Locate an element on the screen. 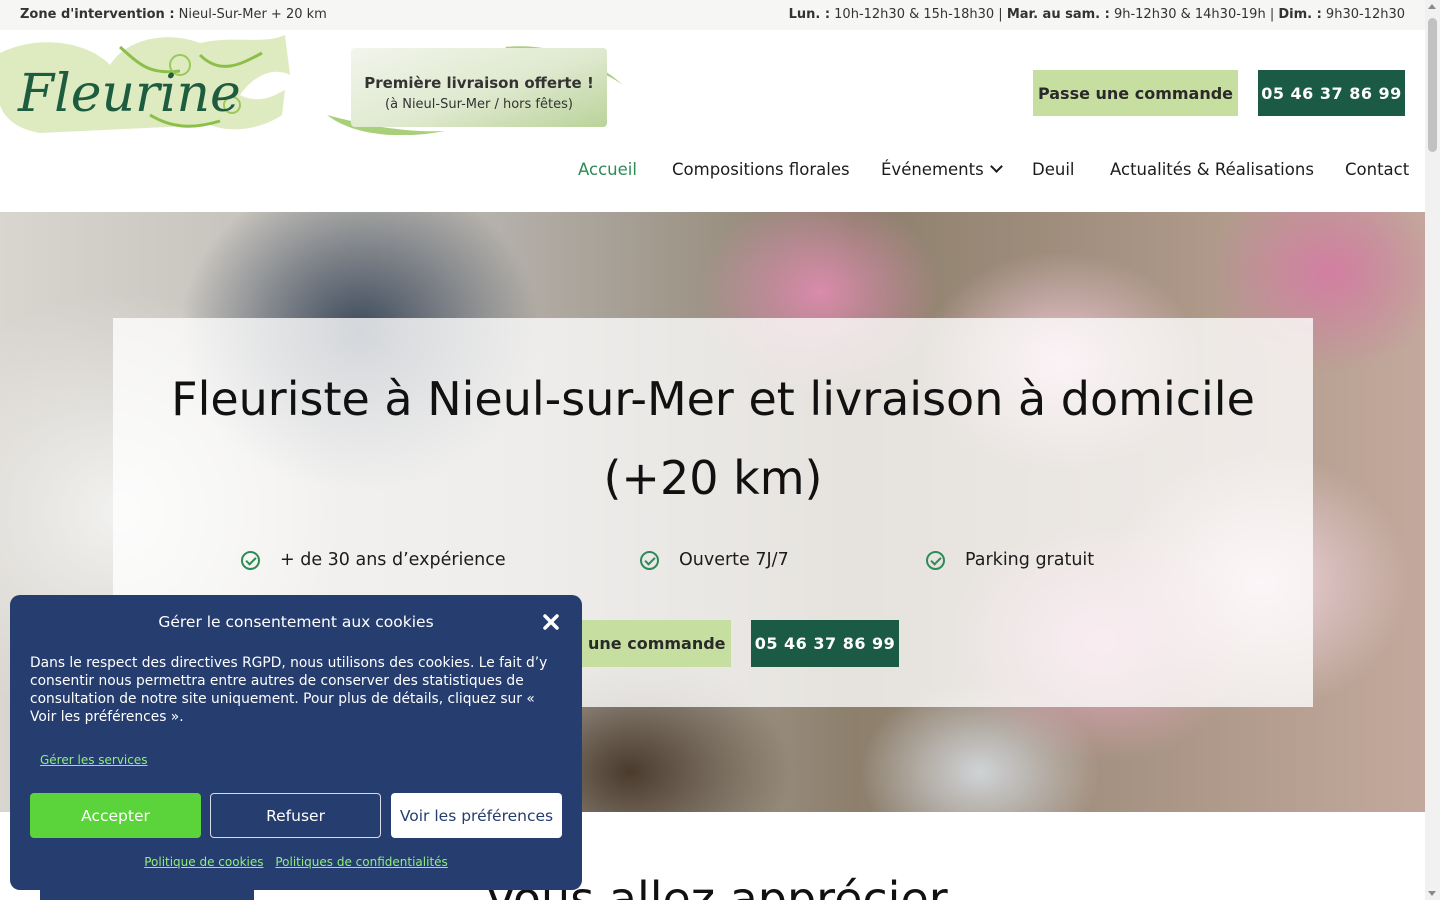 The image size is (1440, 900). nav-item-evenements: Événements is located at coordinates (942, 169).